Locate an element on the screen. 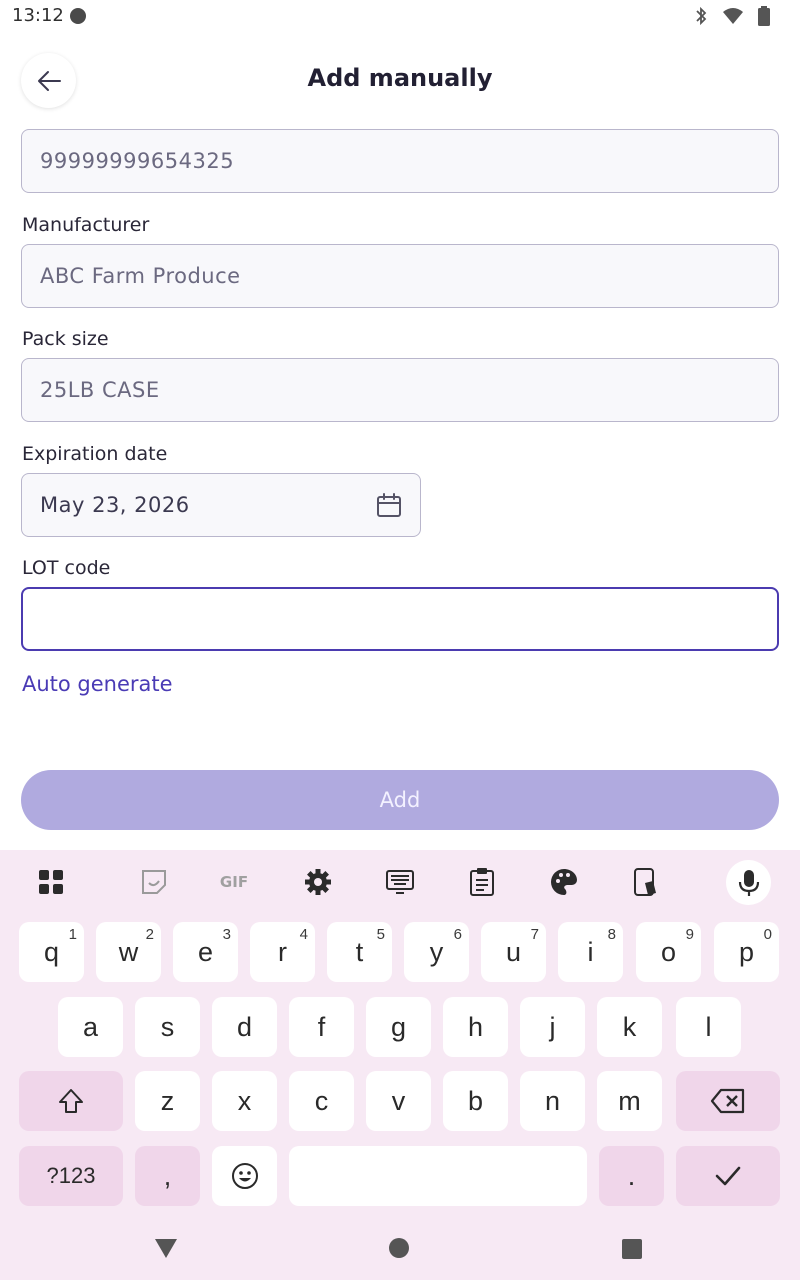 Image resolution: width=800 pixels, height=1280 pixels. key-z: z is located at coordinates (167, 1101).